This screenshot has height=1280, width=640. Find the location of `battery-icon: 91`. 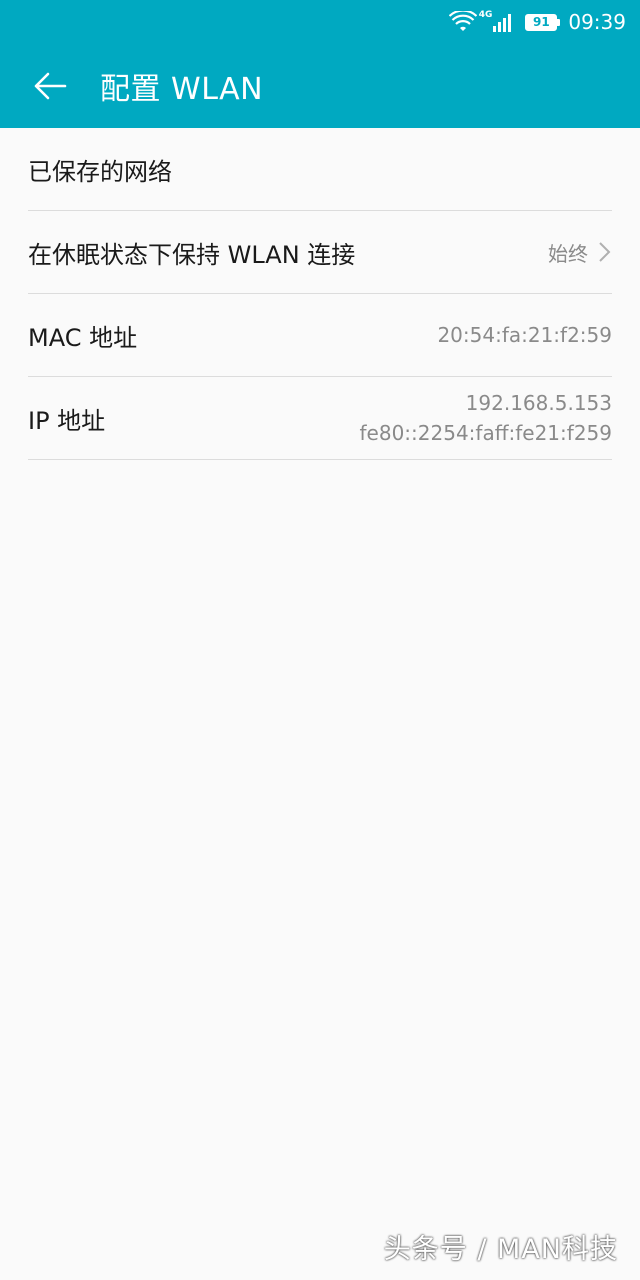

battery-icon: 91 is located at coordinates (543, 22).